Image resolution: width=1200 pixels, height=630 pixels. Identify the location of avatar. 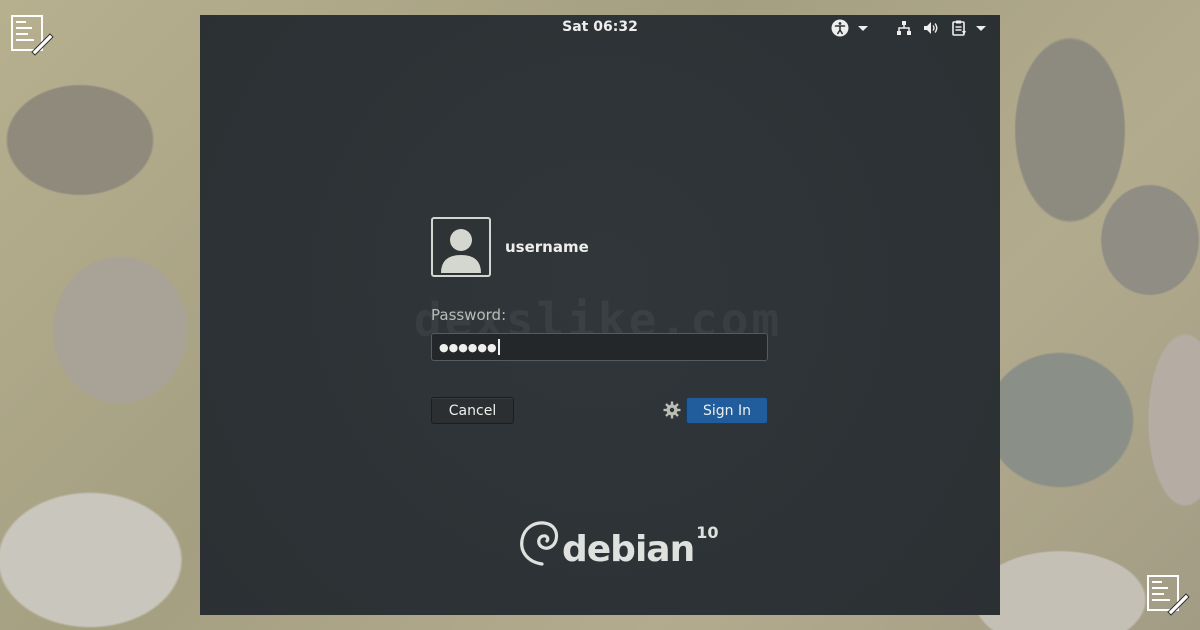
(461, 247).